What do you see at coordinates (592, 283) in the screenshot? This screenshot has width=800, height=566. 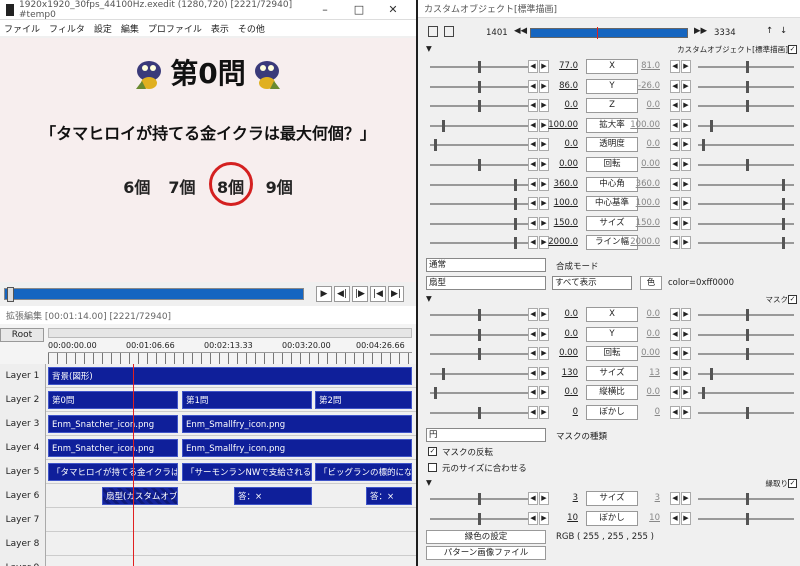 I see `display-select: すべて表示` at bounding box center [592, 283].